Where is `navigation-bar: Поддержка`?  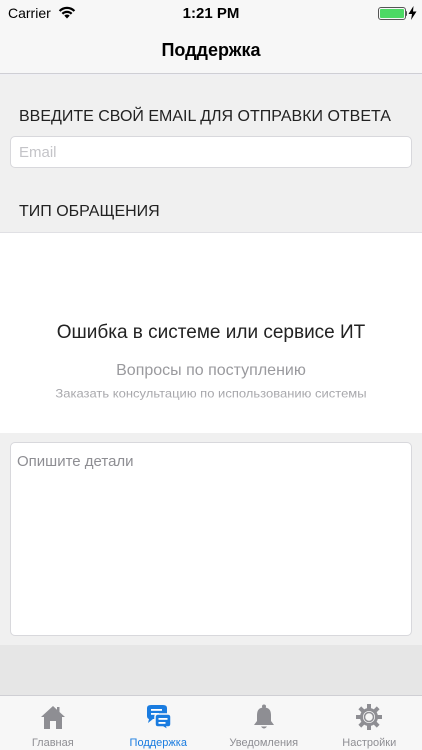 navigation-bar: Поддержка is located at coordinates (211, 50).